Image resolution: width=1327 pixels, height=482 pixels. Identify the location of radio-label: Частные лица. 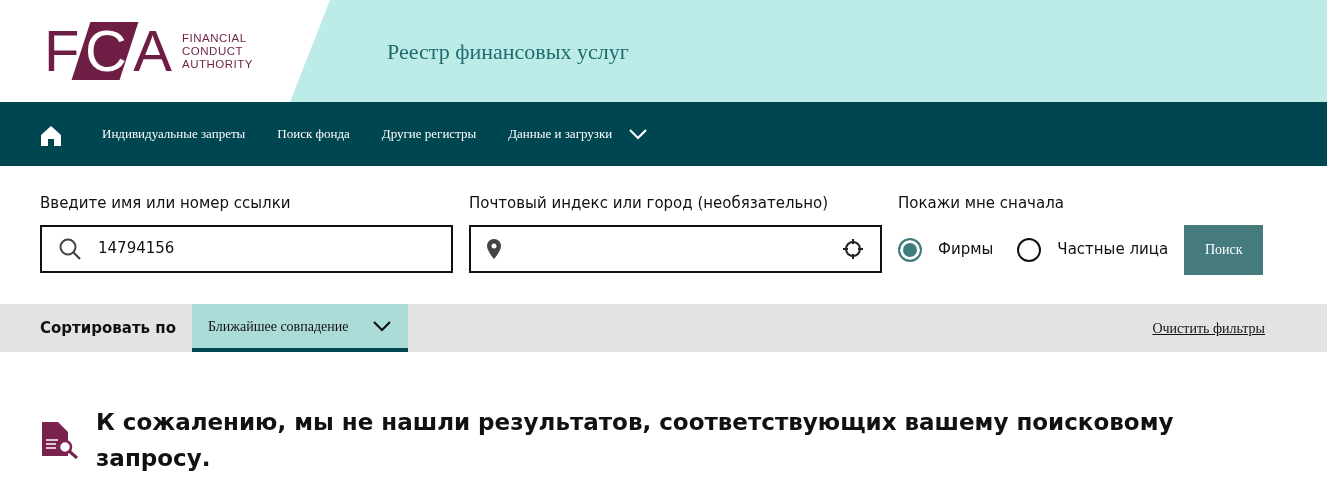
(1113, 249).